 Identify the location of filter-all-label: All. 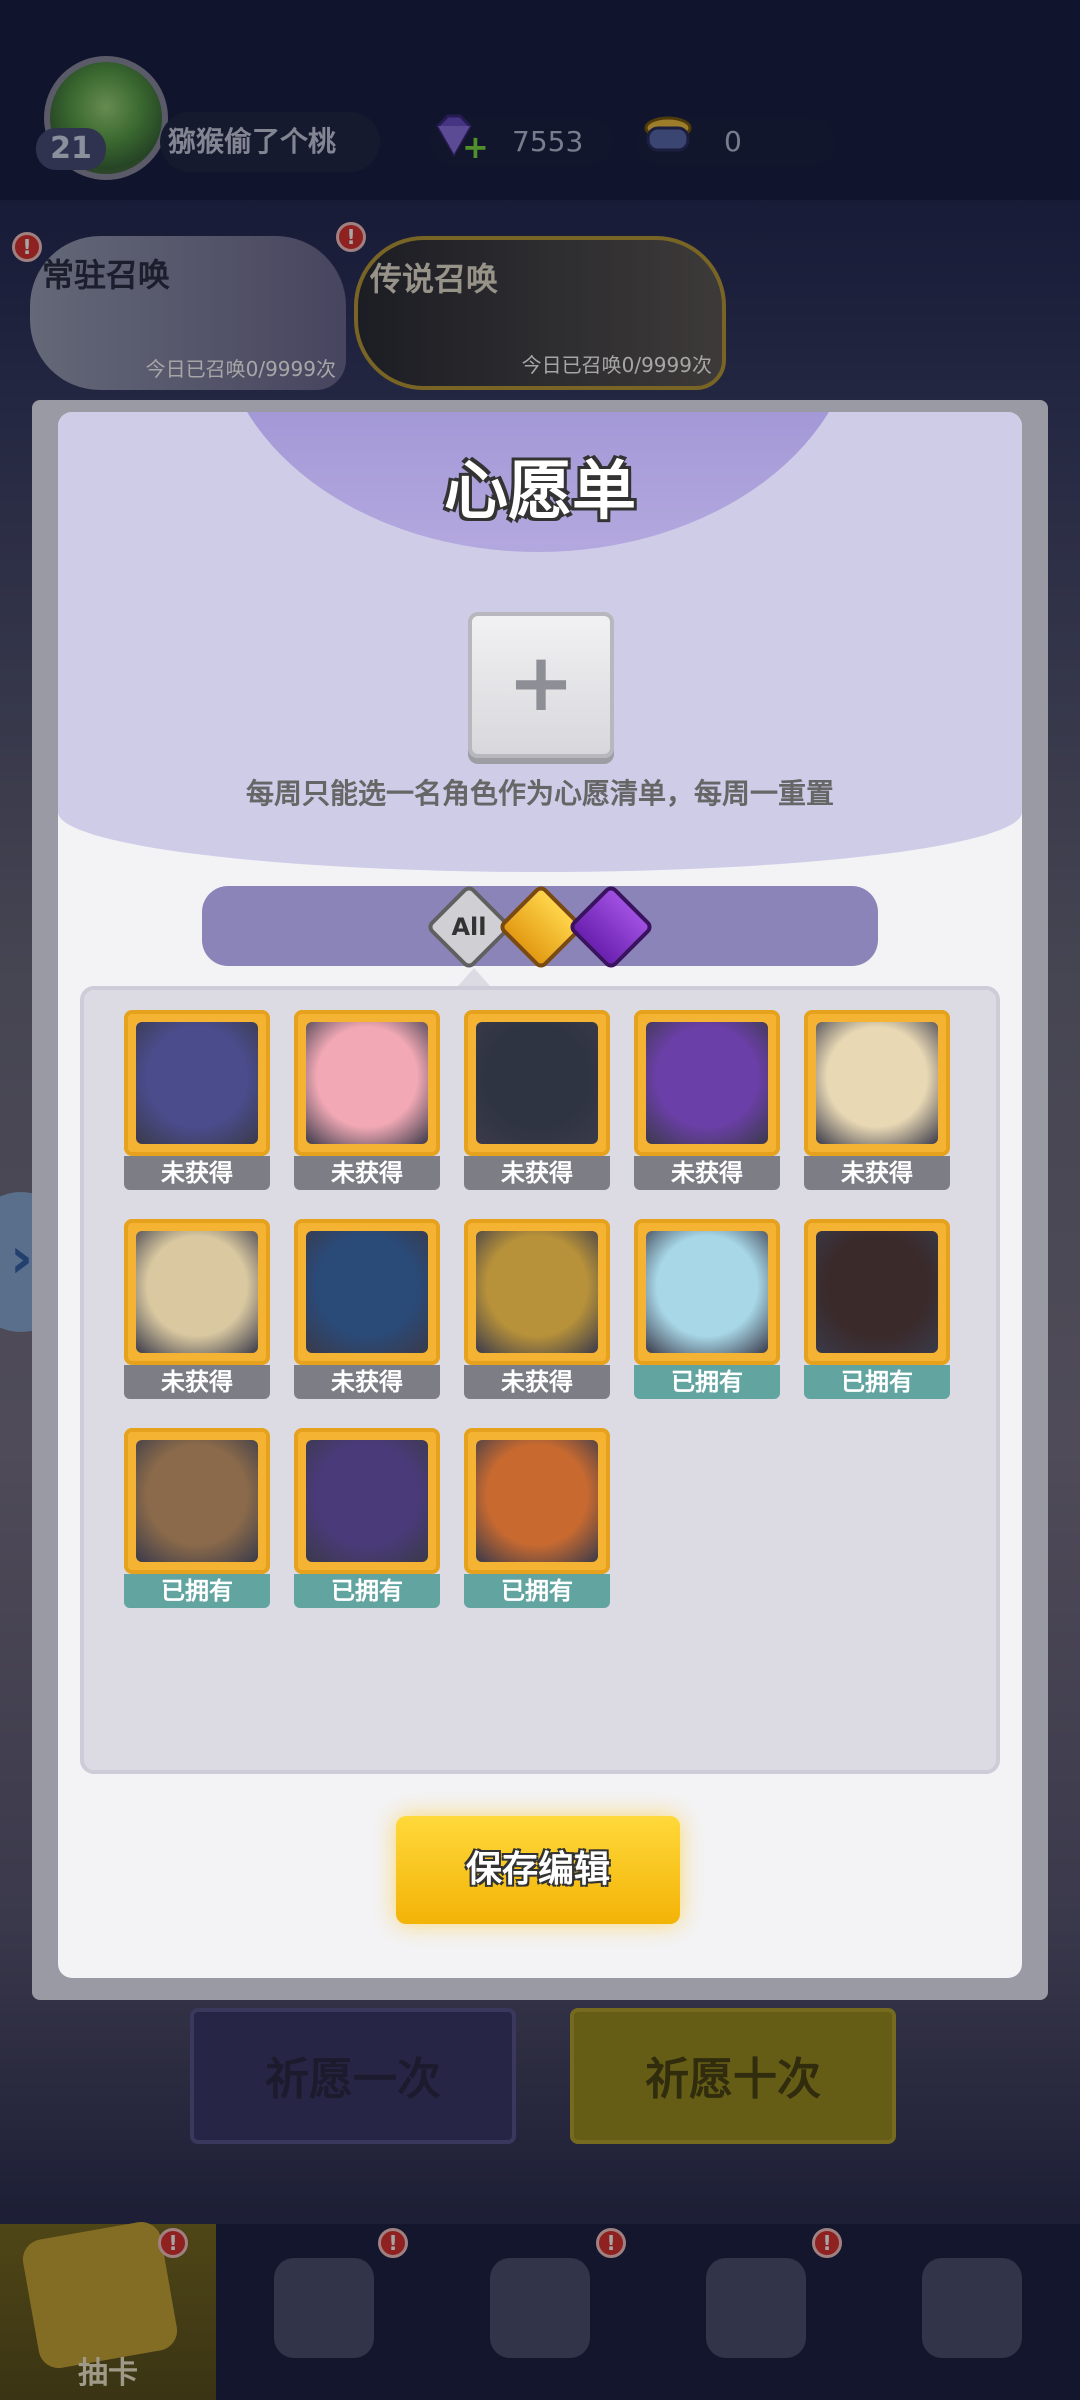
(469, 927).